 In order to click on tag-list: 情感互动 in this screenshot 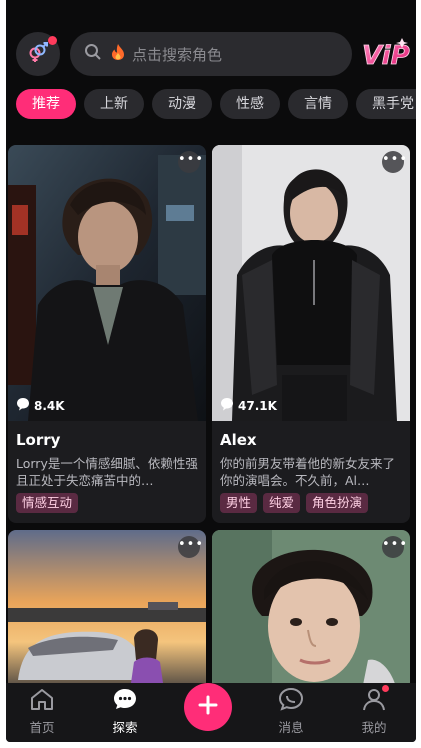, I will do `click(47, 503)`.